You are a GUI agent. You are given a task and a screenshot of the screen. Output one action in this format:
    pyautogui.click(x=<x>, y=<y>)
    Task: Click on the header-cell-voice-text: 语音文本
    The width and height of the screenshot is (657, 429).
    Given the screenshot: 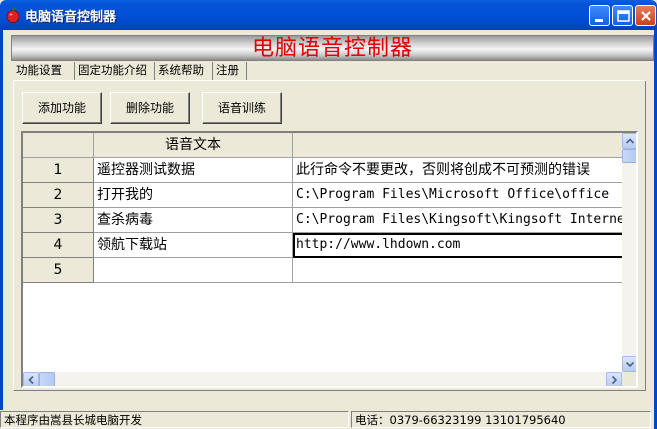 What is the action you would take?
    pyautogui.click(x=193, y=145)
    